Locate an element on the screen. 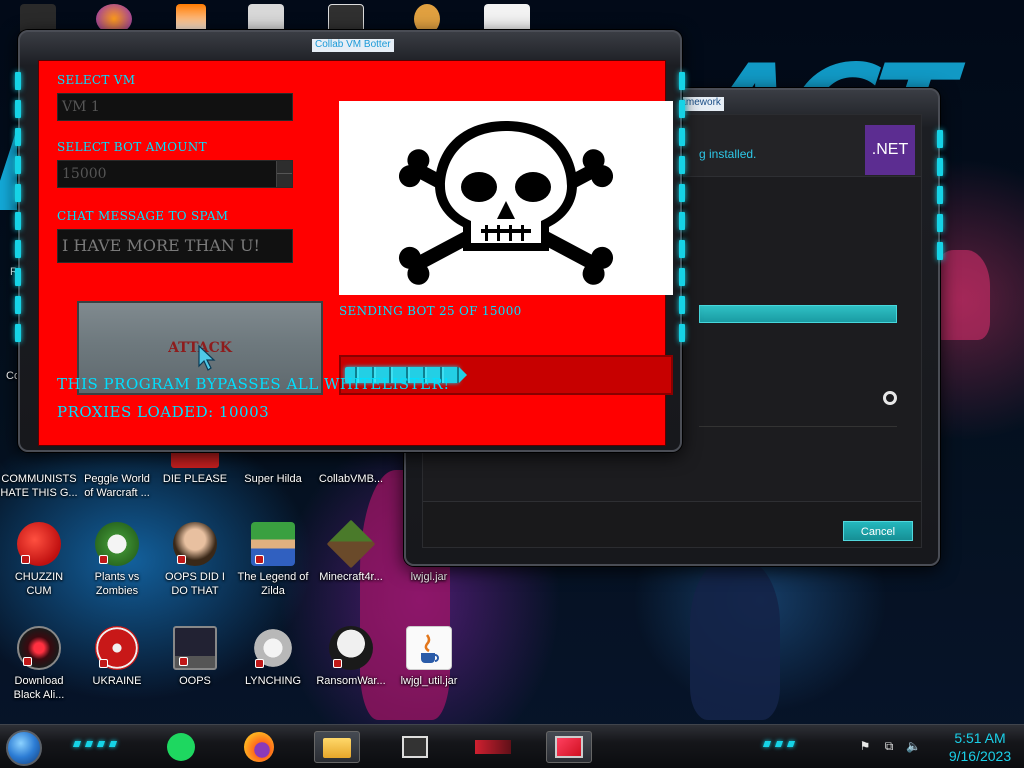 Image resolution: width=1024 pixels, height=768 pixels. skull-icon is located at coordinates (351, 648).